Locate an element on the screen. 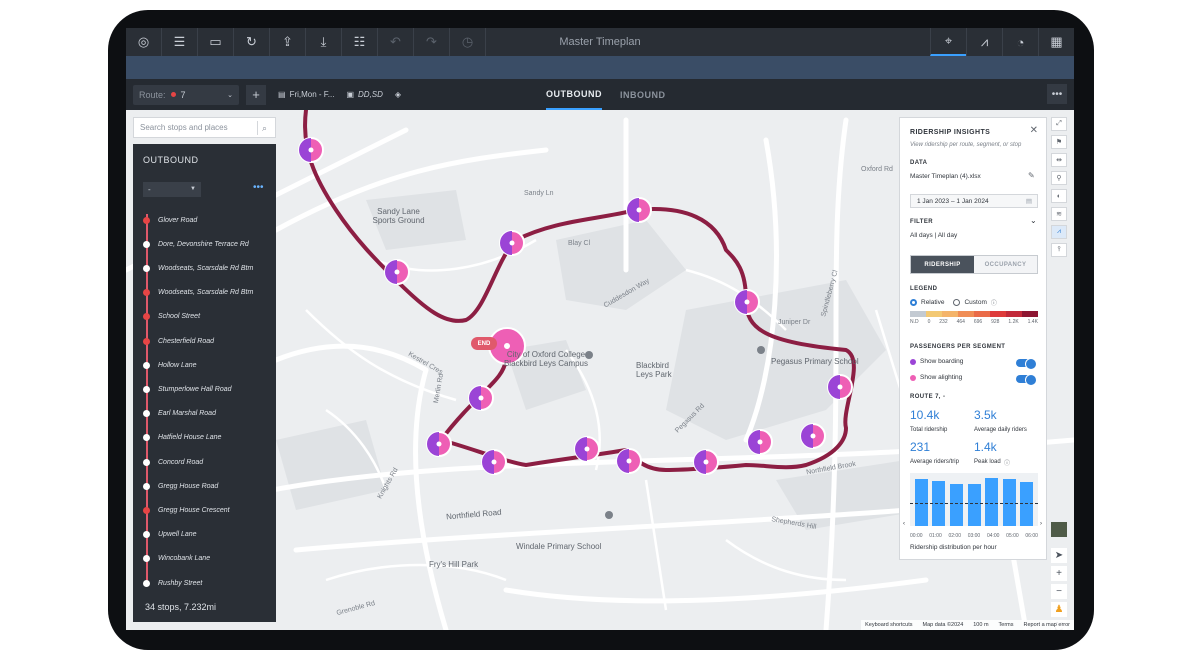 This screenshot has height=650, width=1200. stop-item: Upwell Lane is located at coordinates (170, 535).